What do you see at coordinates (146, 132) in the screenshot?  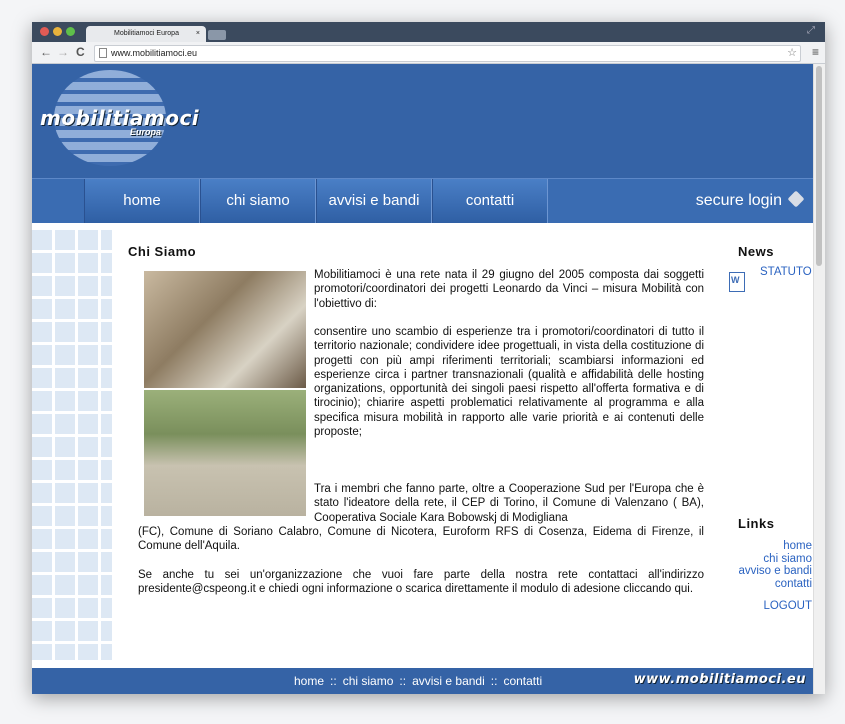 I see `logo-subtitle: Europa` at bounding box center [146, 132].